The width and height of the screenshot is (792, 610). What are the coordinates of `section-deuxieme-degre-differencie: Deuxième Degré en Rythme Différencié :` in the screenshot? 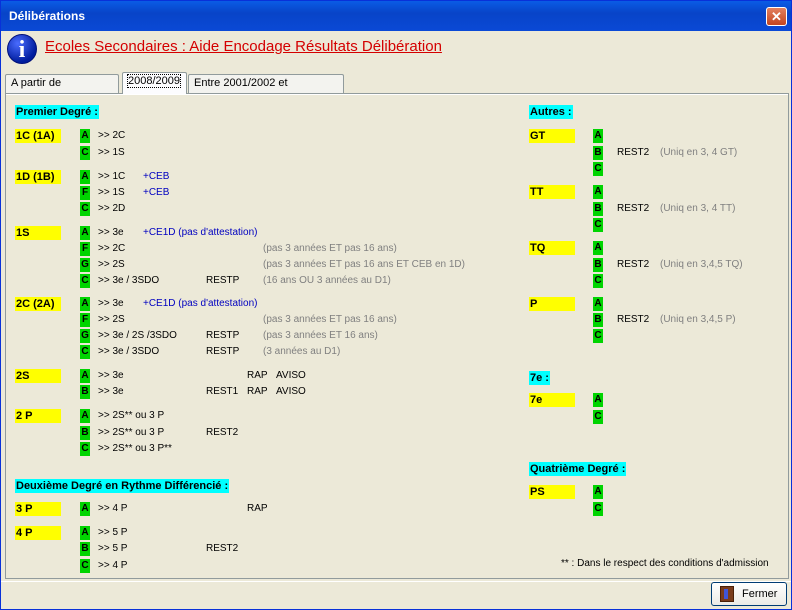 It's located at (122, 486).